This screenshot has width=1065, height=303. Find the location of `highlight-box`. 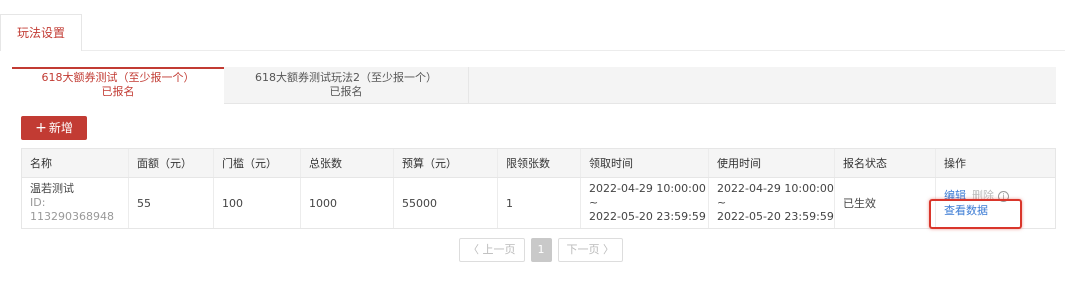

highlight-box is located at coordinates (975, 214).